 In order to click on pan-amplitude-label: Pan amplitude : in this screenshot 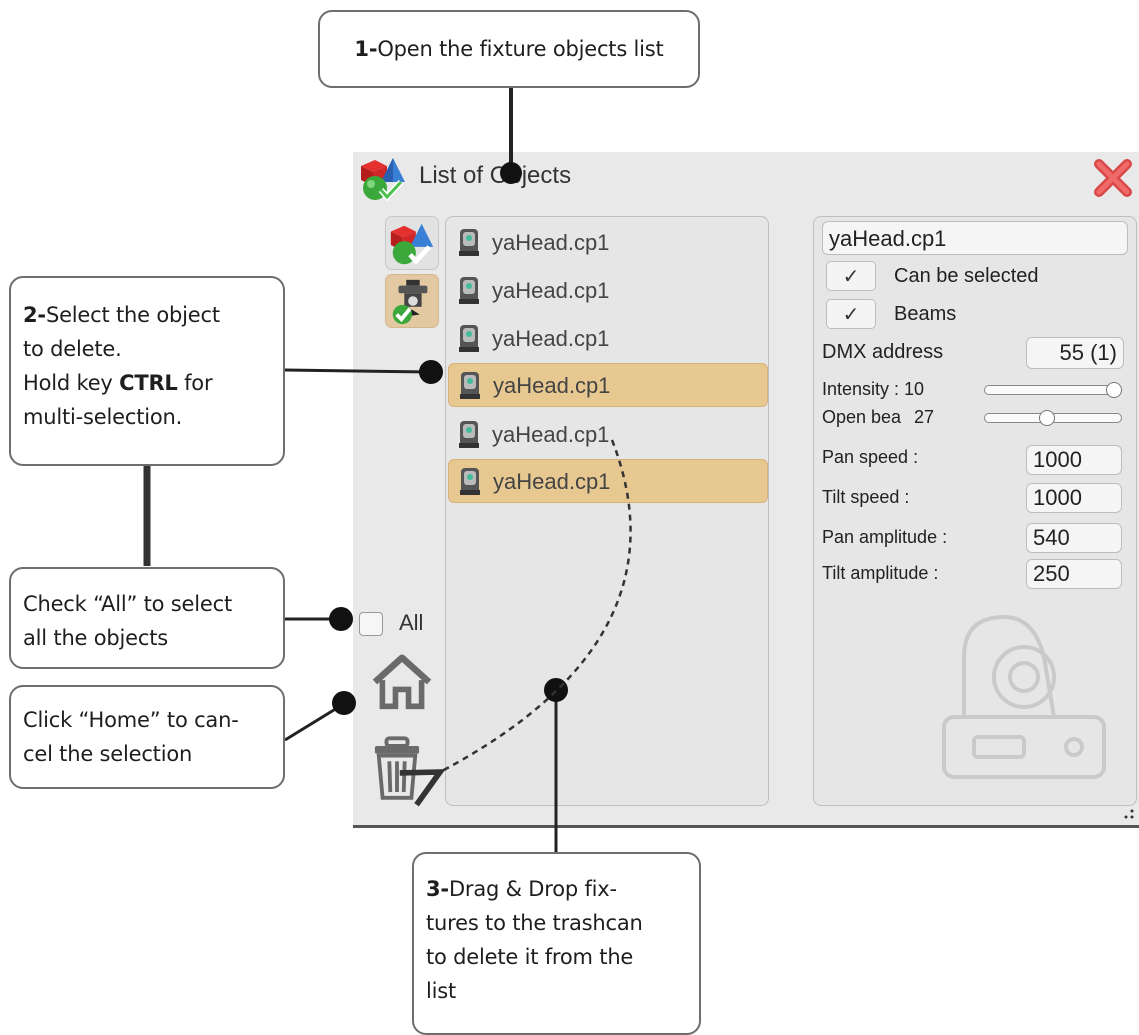, I will do `click(885, 537)`.